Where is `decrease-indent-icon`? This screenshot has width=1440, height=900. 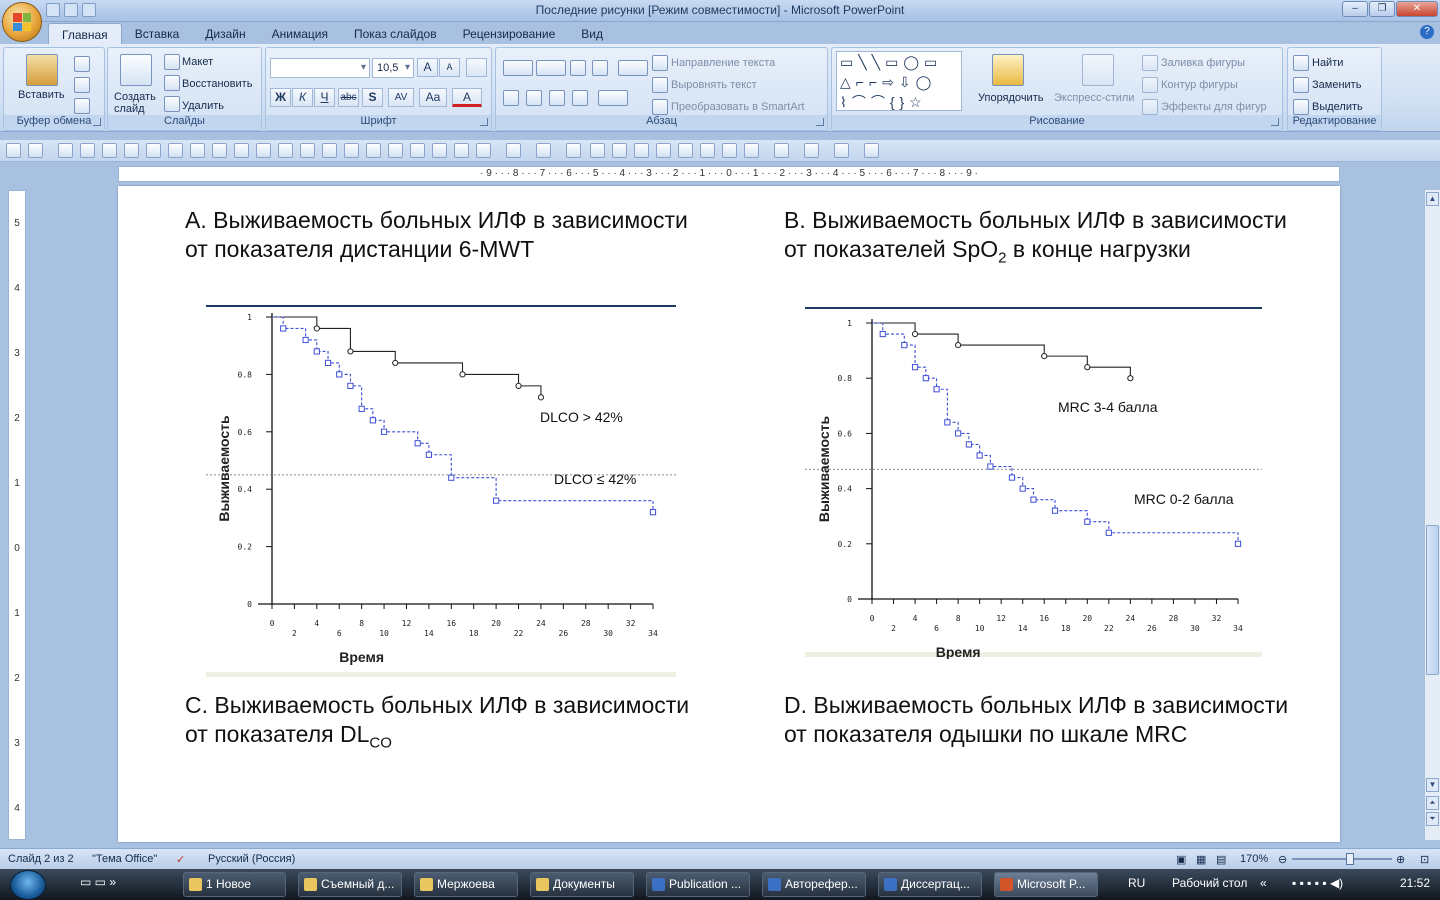 decrease-indent-icon is located at coordinates (578, 68).